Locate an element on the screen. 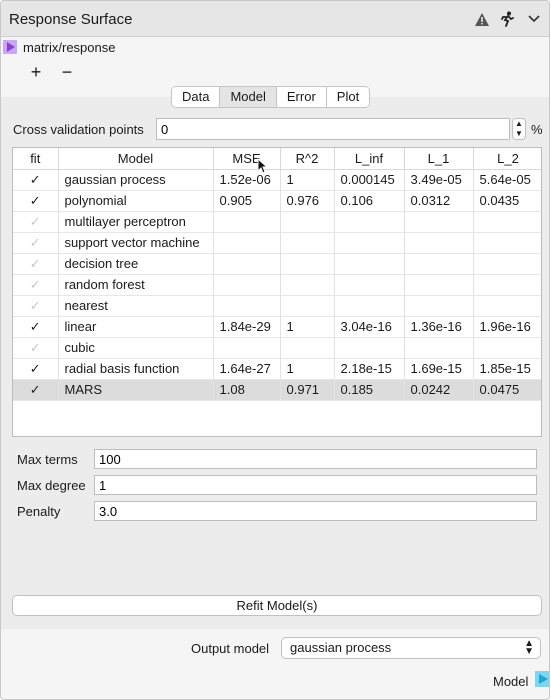 This screenshot has height=700, width=551. mouse-cursor-icon is located at coordinates (263, 166).